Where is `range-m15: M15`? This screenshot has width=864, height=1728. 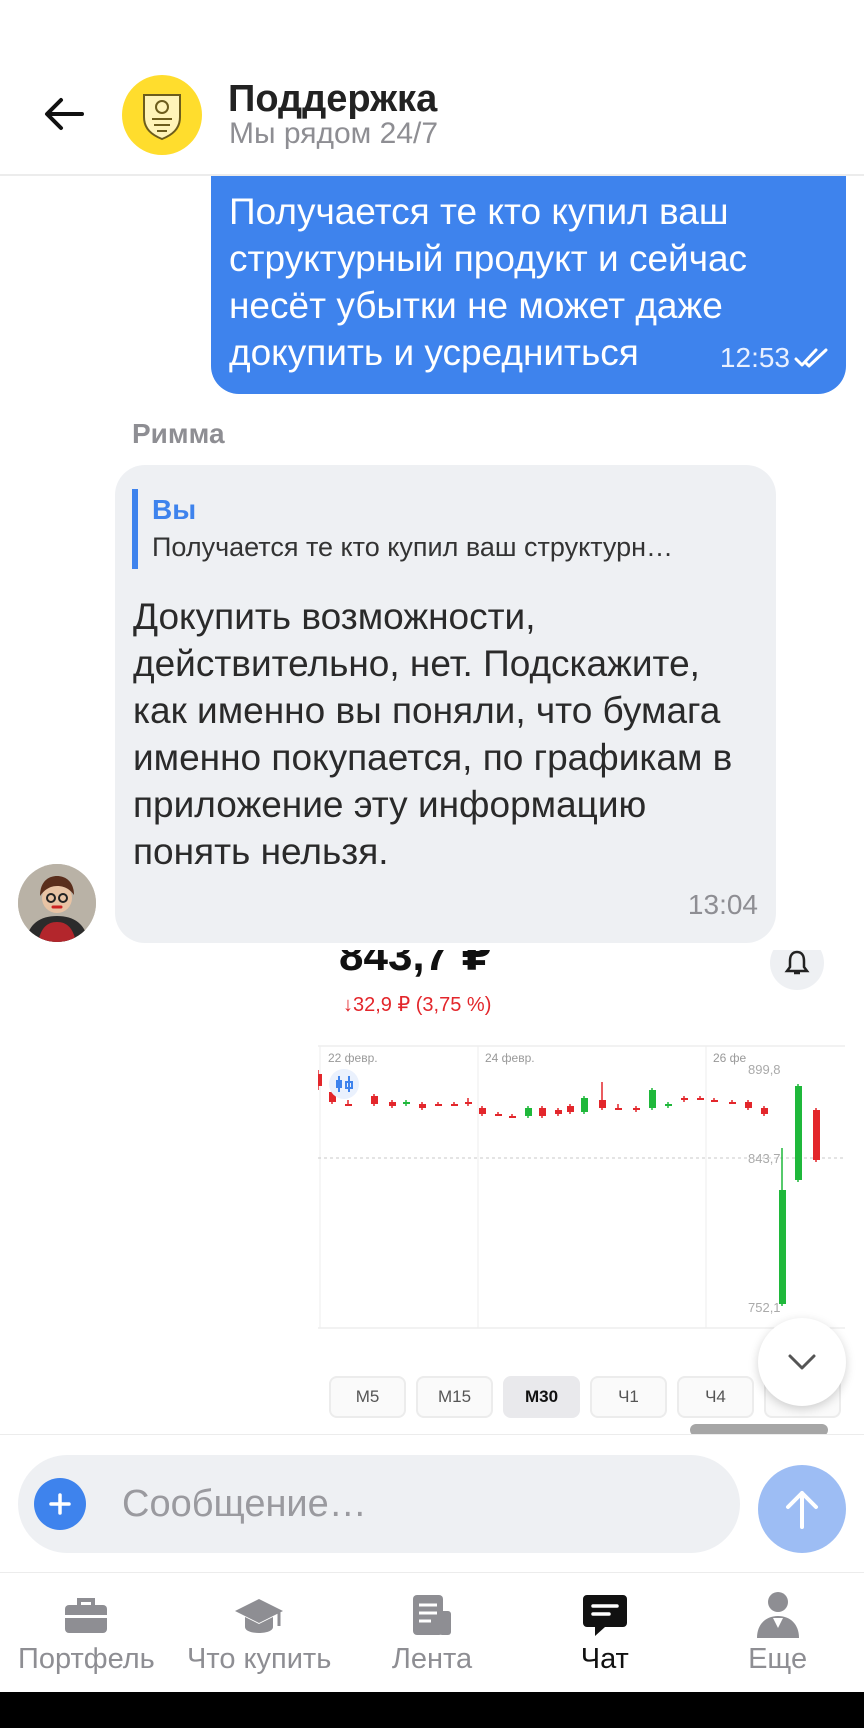 range-m15: M15 is located at coordinates (454, 1397).